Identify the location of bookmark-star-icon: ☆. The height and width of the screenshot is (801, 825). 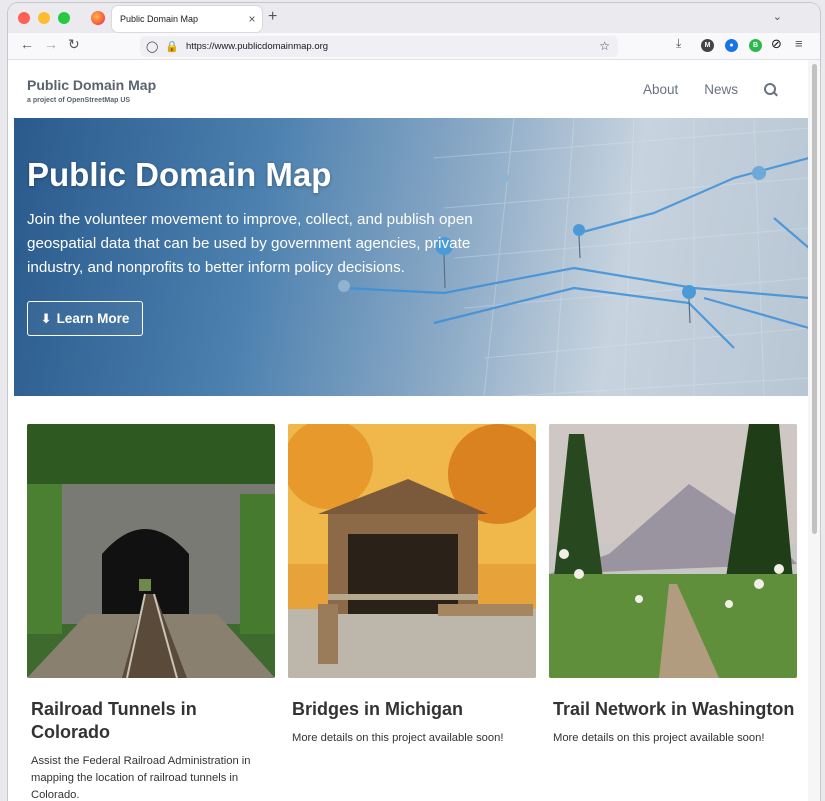
(604, 46).